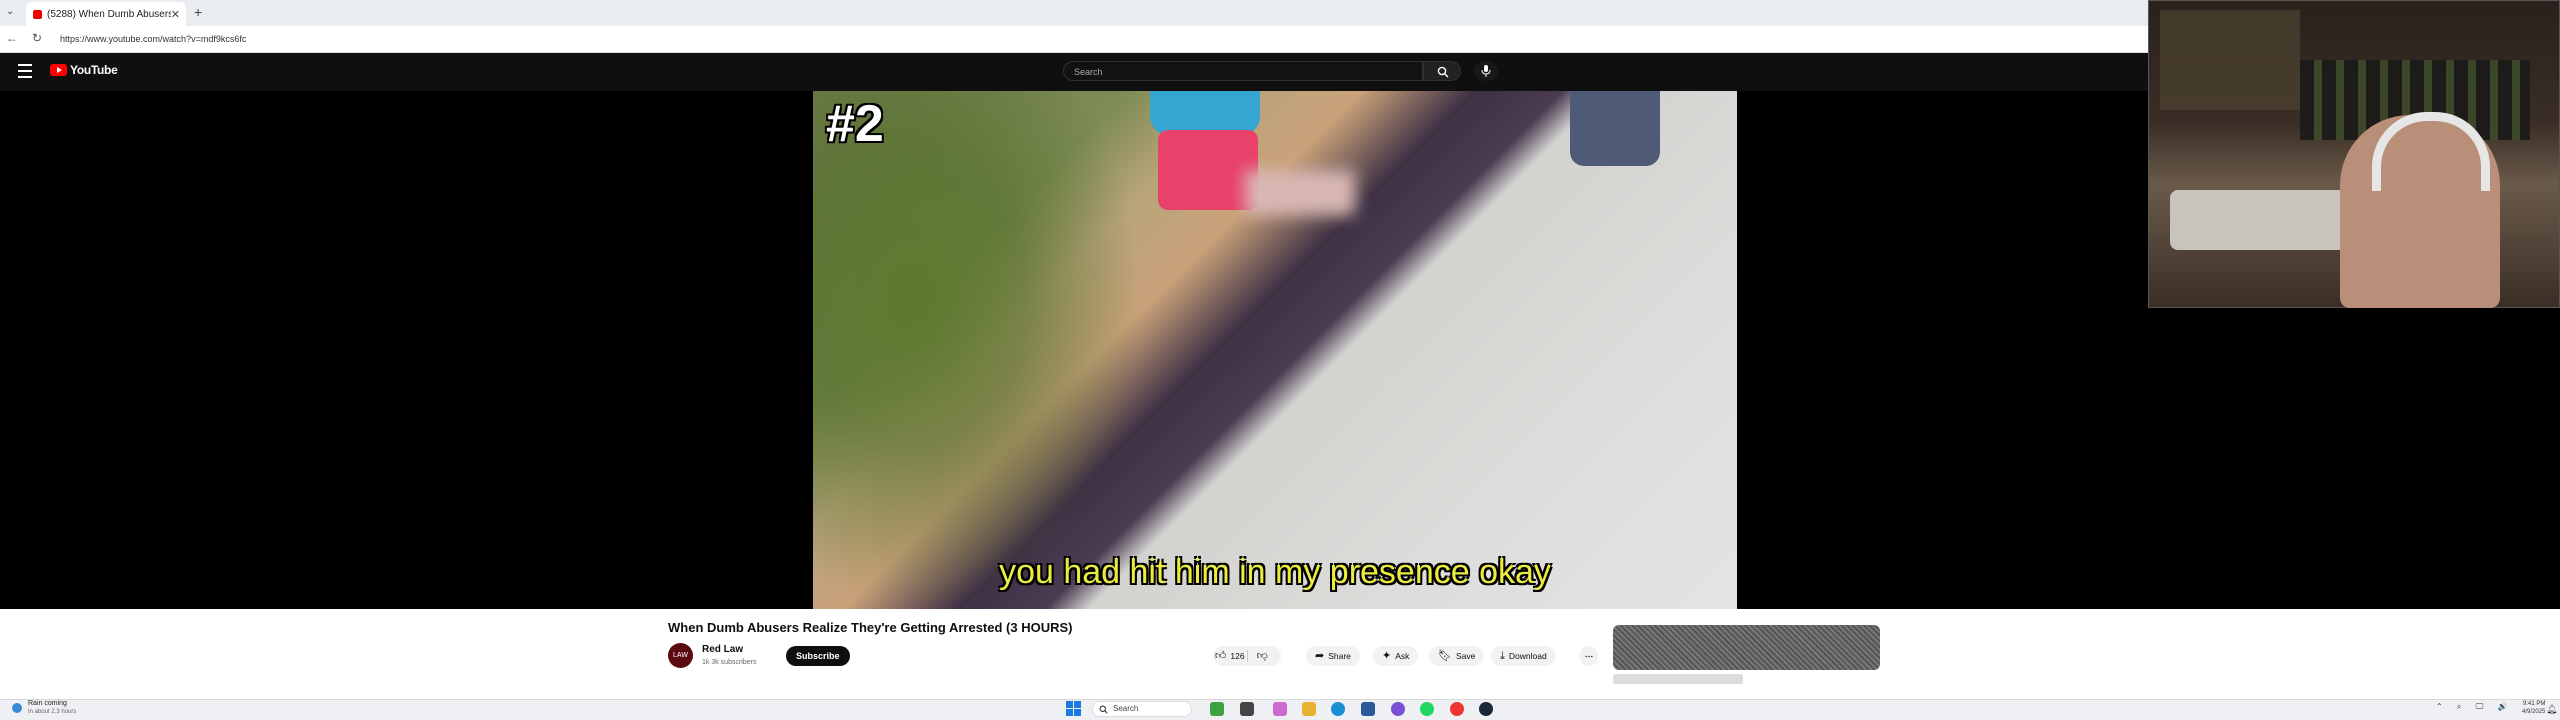  Describe the element at coordinates (1387, 656) in the screenshot. I see `sparkle-icon: ✦` at that location.